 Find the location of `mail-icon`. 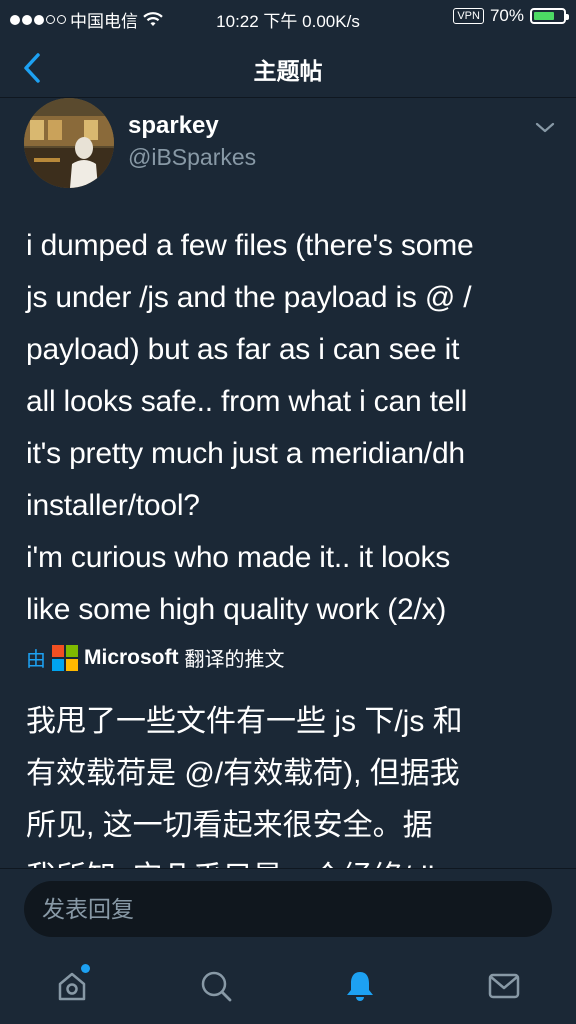

mail-icon is located at coordinates (504, 986).